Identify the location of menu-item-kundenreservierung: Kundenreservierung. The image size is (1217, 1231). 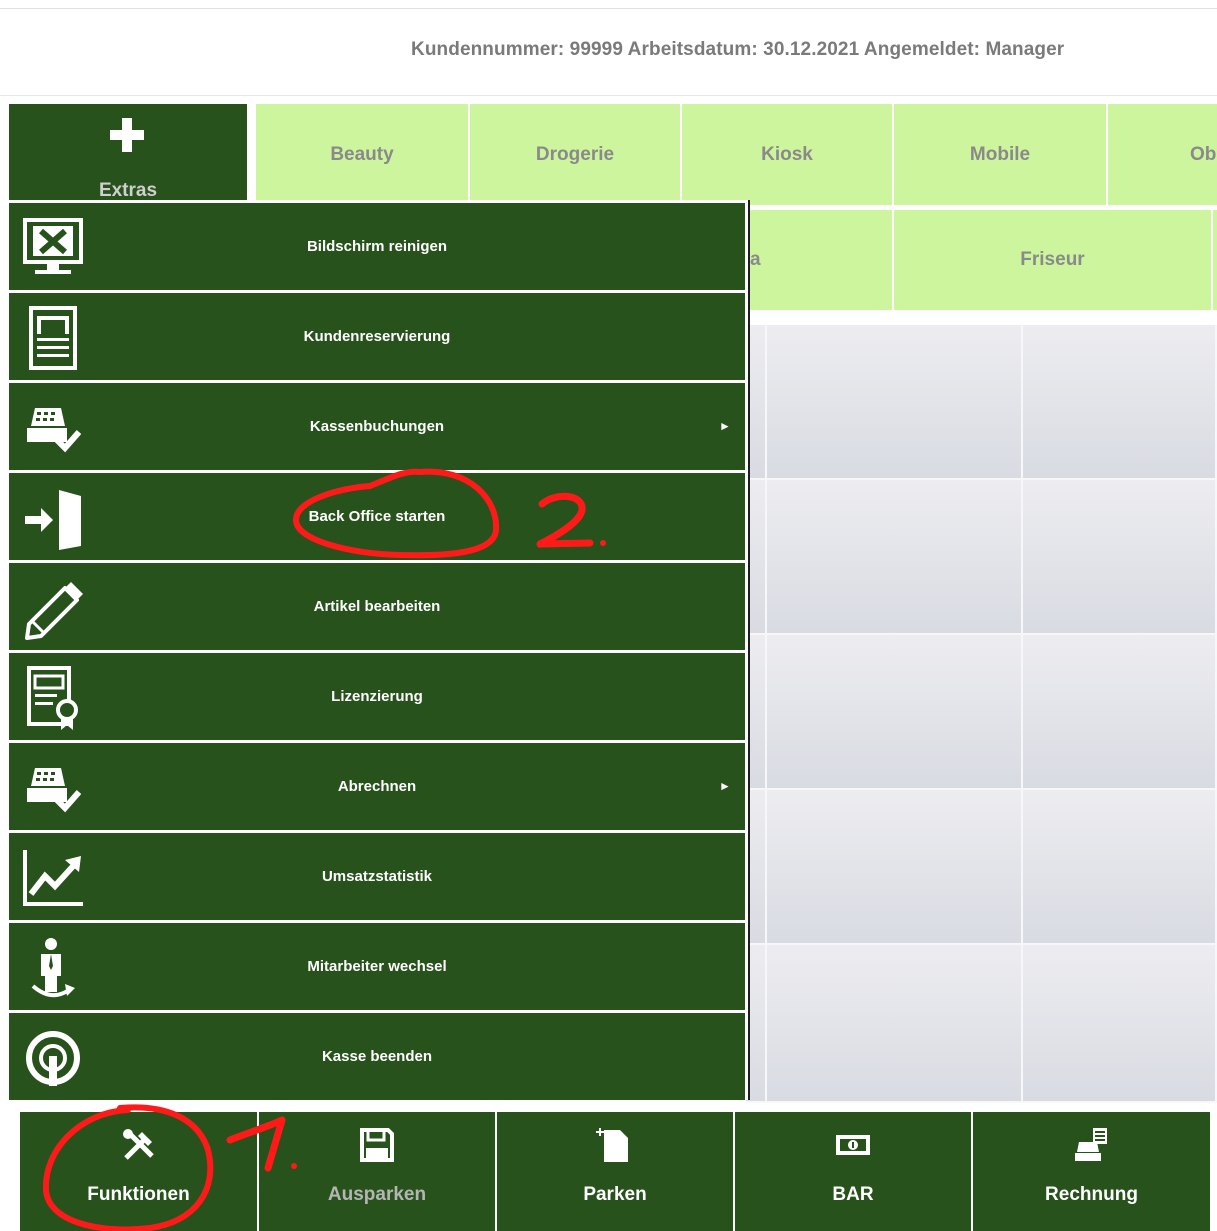
(377, 336).